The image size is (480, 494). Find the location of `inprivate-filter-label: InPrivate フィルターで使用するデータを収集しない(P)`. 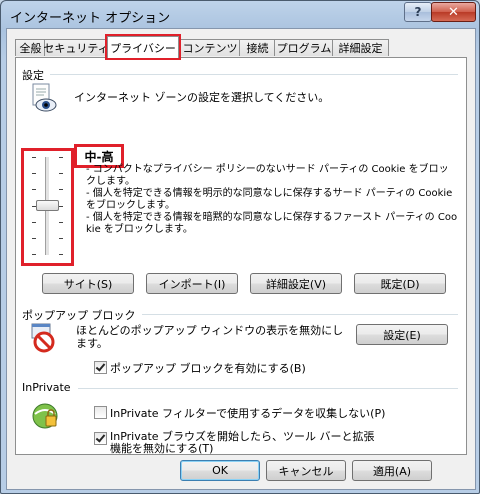

inprivate-filter-label: InPrivate フィルターで使用するデータを収集しない(P) is located at coordinates (247, 413).